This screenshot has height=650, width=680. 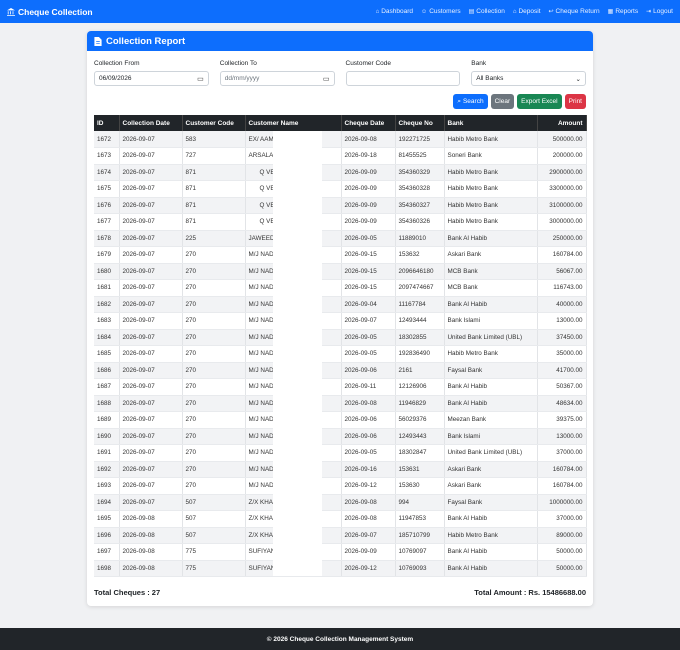 I want to click on filter-customer: Customer Code, so click(x=403, y=73).